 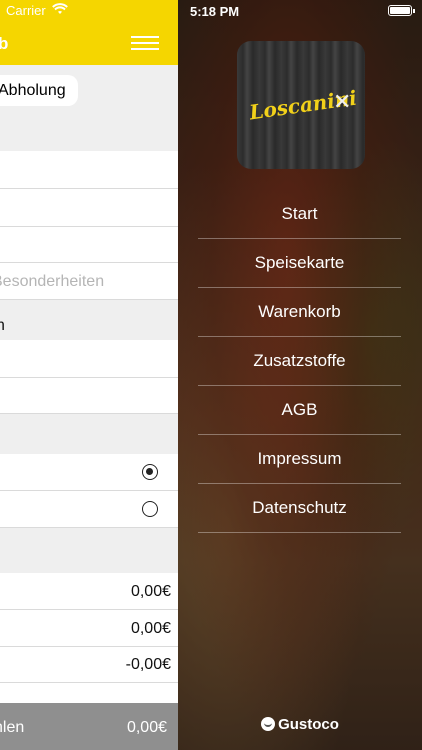 What do you see at coordinates (89, 665) in the screenshot?
I see `price-row-3: -0,00€` at bounding box center [89, 665].